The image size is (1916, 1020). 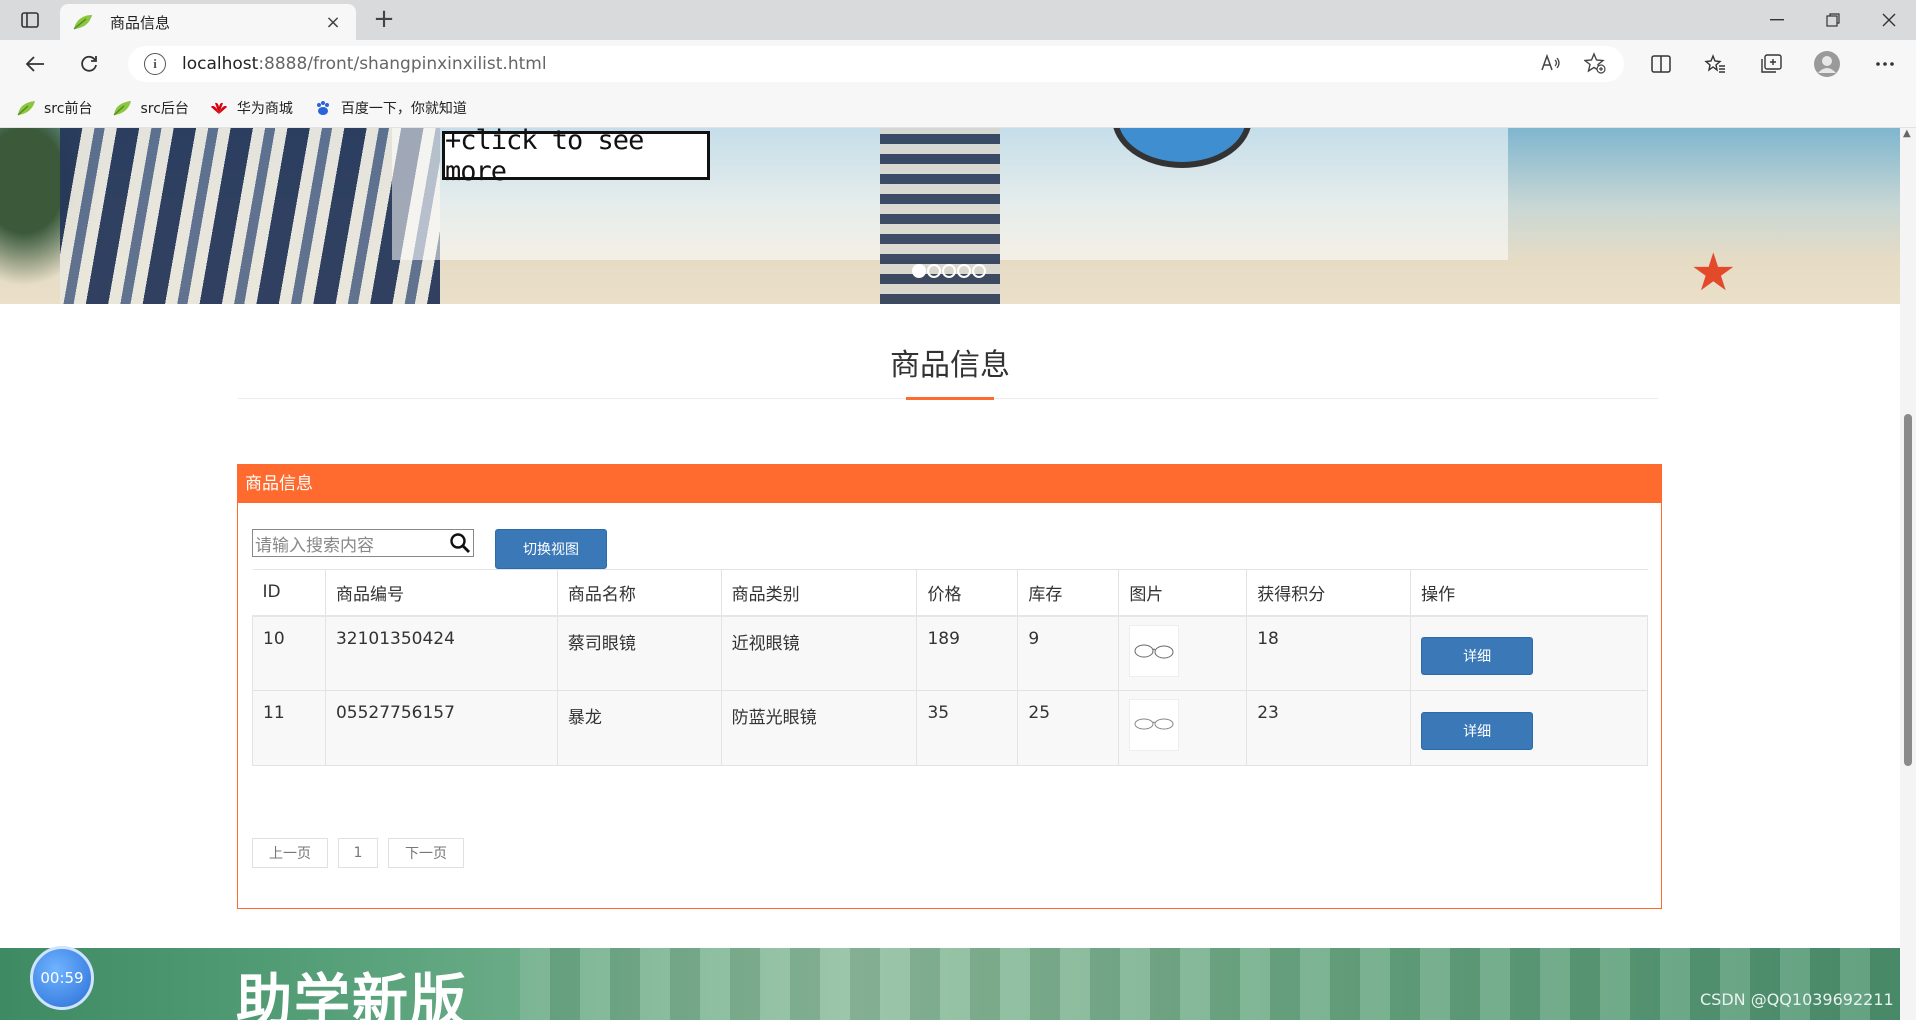 What do you see at coordinates (1797, 999) in the screenshot?
I see `watermark: CSDN @QQ1039692211` at bounding box center [1797, 999].